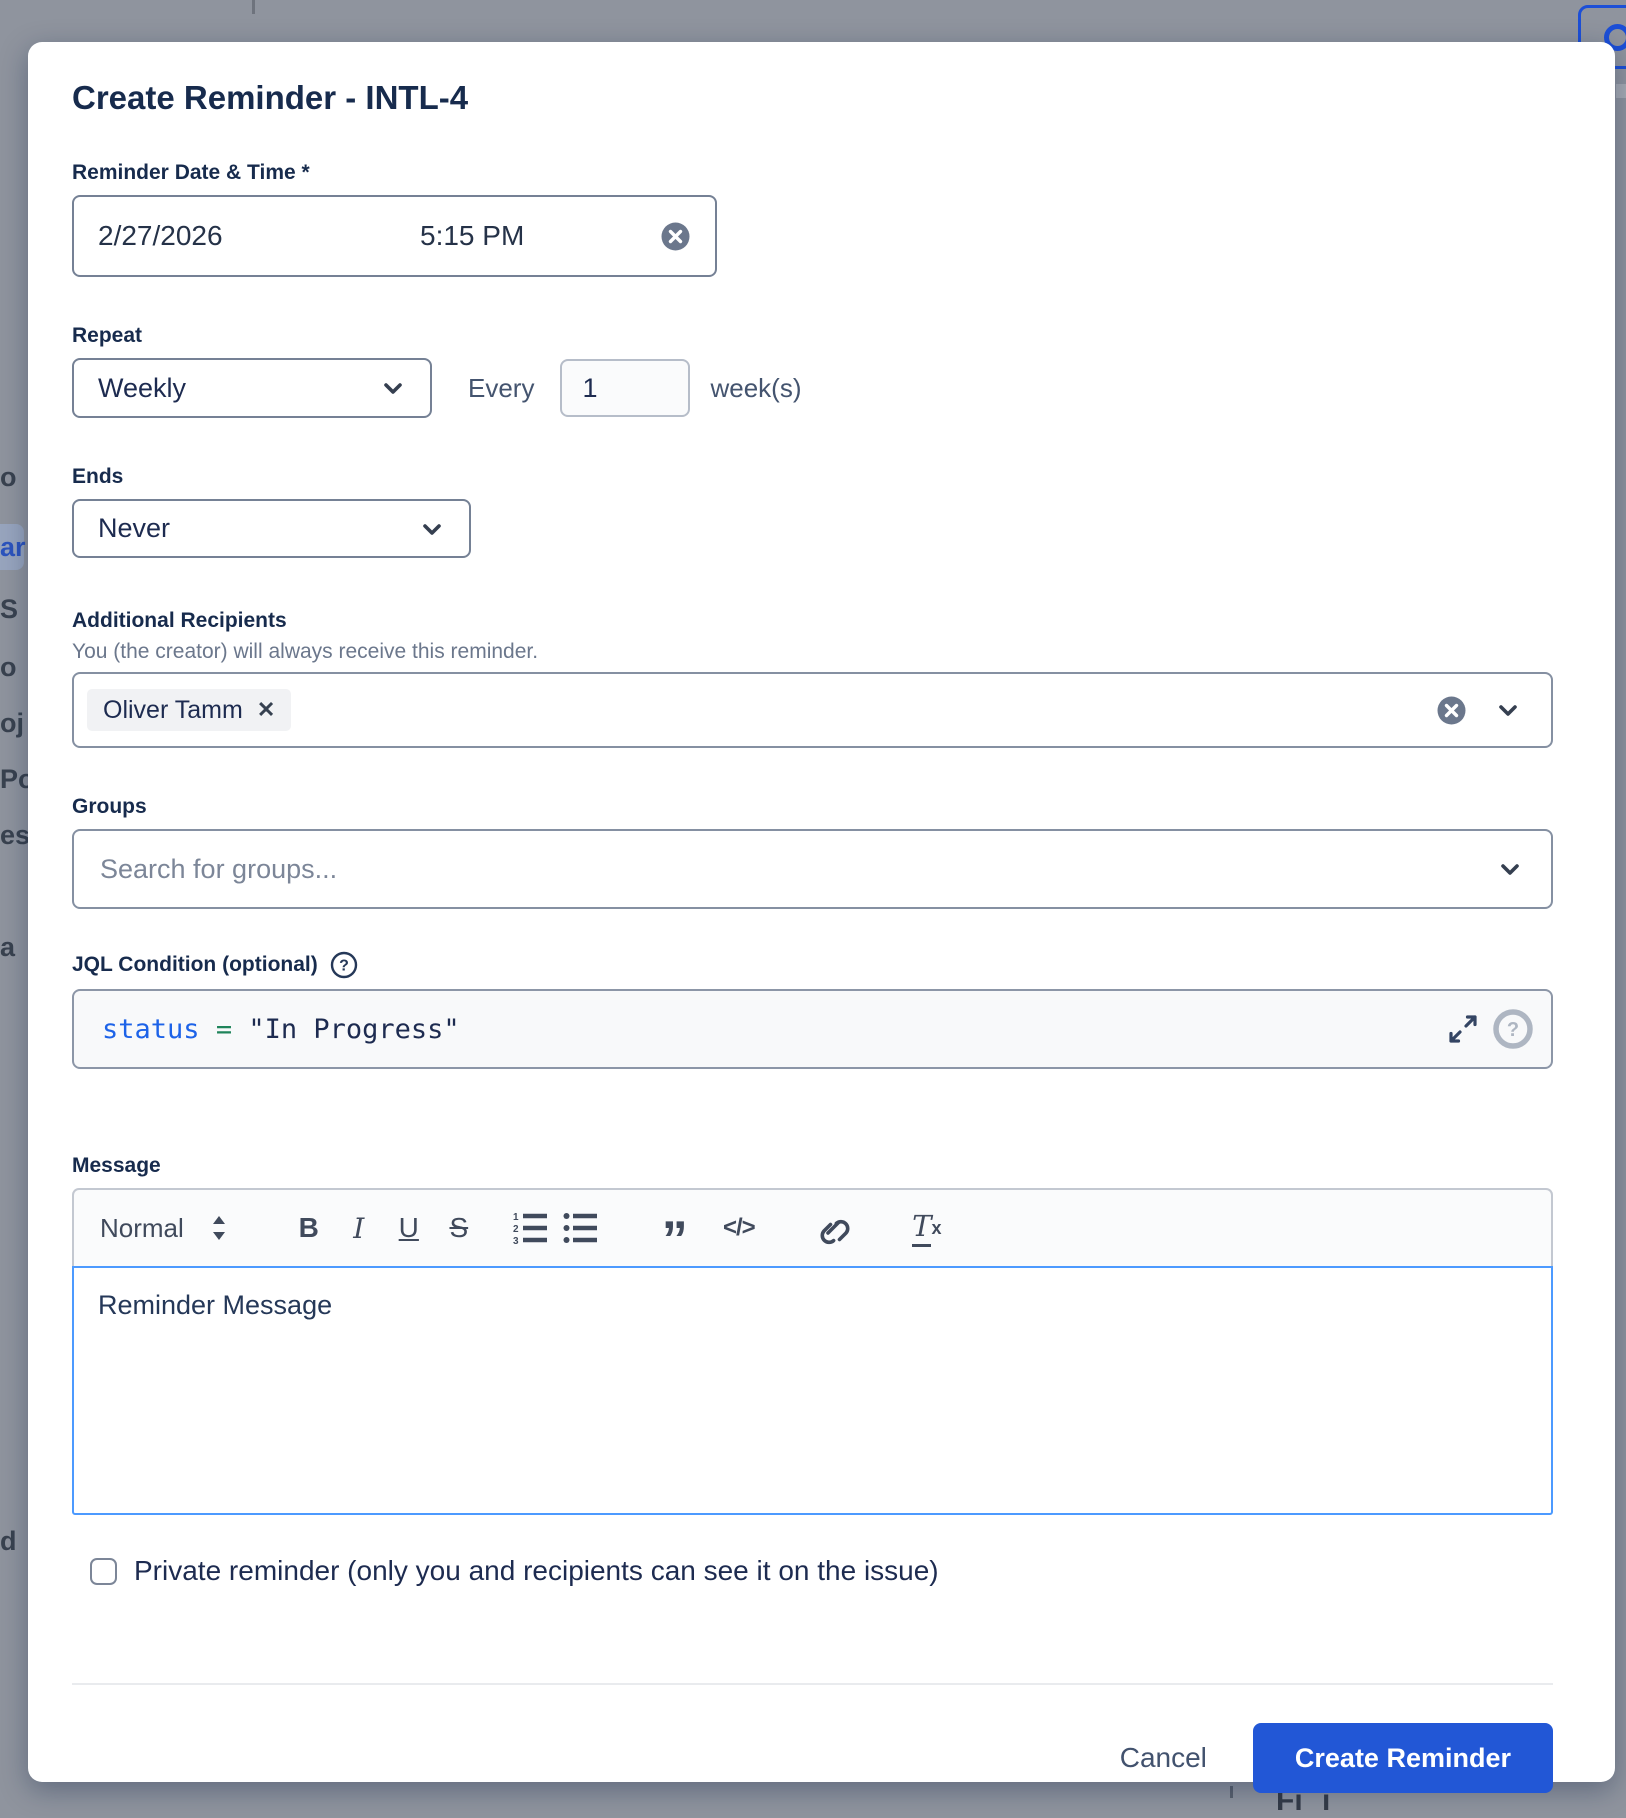 This screenshot has width=1626, height=1818. What do you see at coordinates (812, 1390) in the screenshot?
I see `message-editor: Reminder Message` at bounding box center [812, 1390].